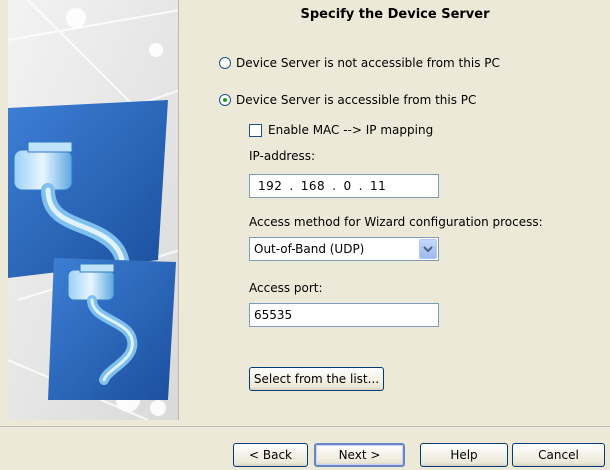  Describe the element at coordinates (255, 130) in the screenshot. I see `mac-mapping-checkbox` at that location.